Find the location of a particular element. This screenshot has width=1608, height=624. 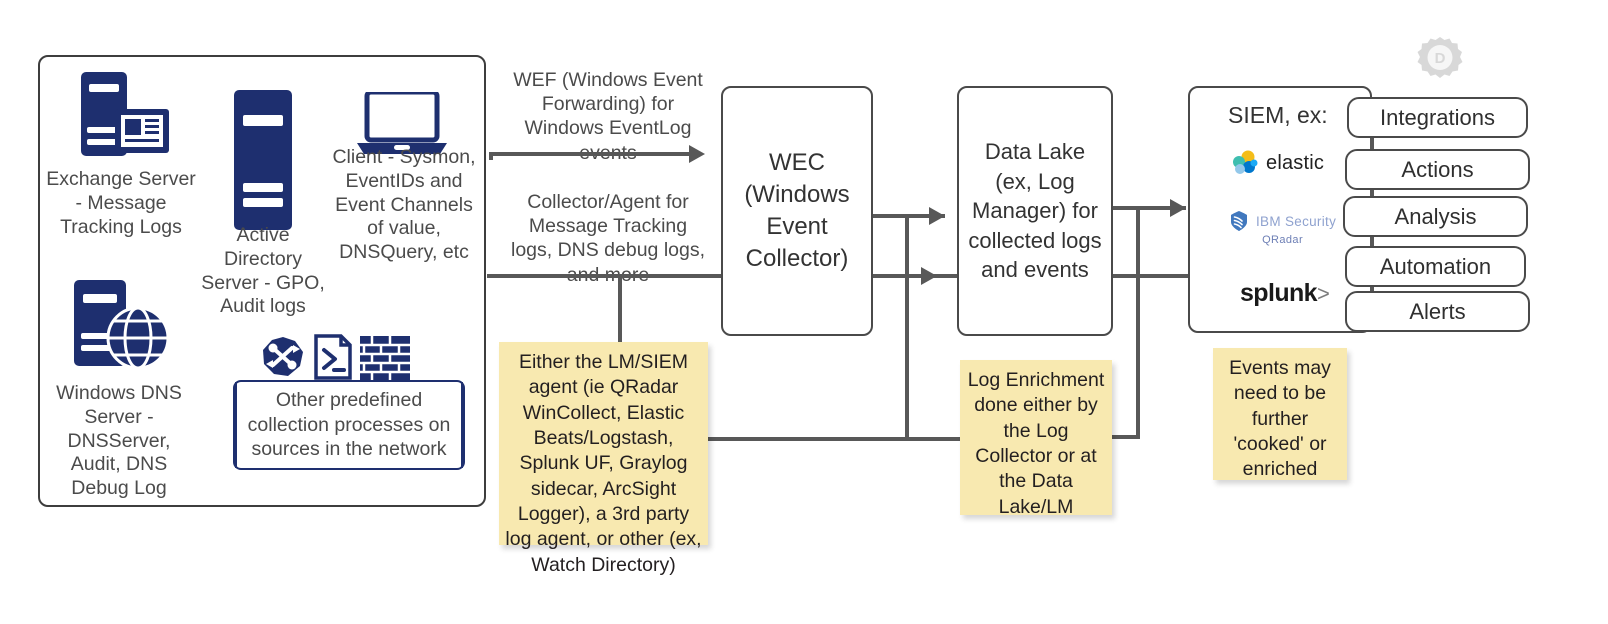

splunk-chevron-icon: > is located at coordinates (1323, 293).